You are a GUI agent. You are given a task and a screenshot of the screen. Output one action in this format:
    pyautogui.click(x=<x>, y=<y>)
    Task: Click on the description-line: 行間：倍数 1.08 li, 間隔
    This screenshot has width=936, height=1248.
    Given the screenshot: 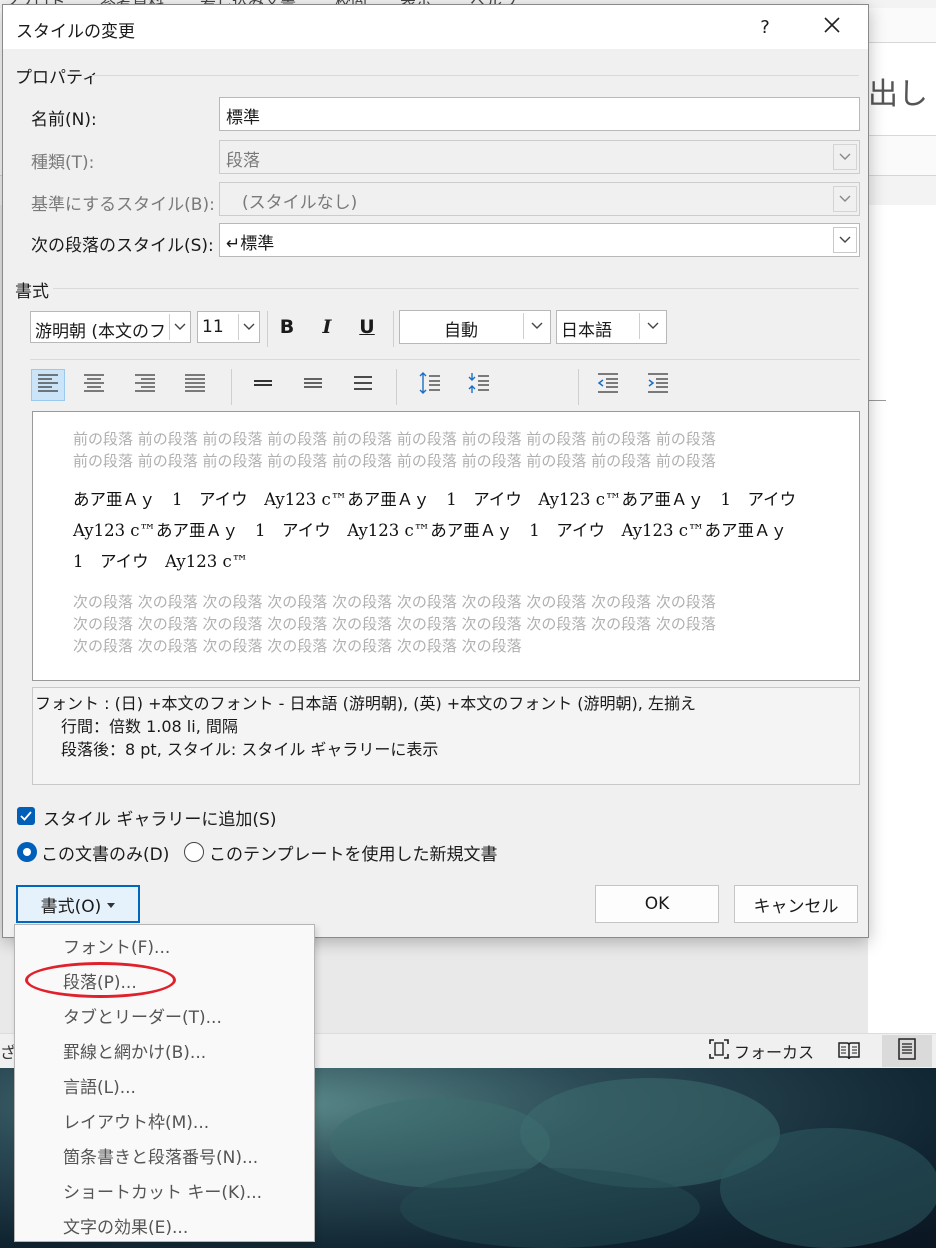 What is the action you would take?
    pyautogui.click(x=149, y=726)
    